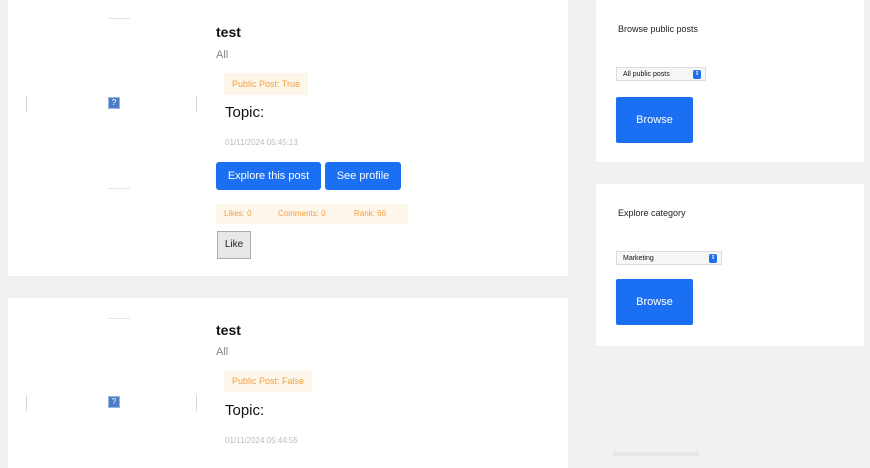  Describe the element at coordinates (669, 258) in the screenshot. I see `category-select: Marketing ⇕` at that location.